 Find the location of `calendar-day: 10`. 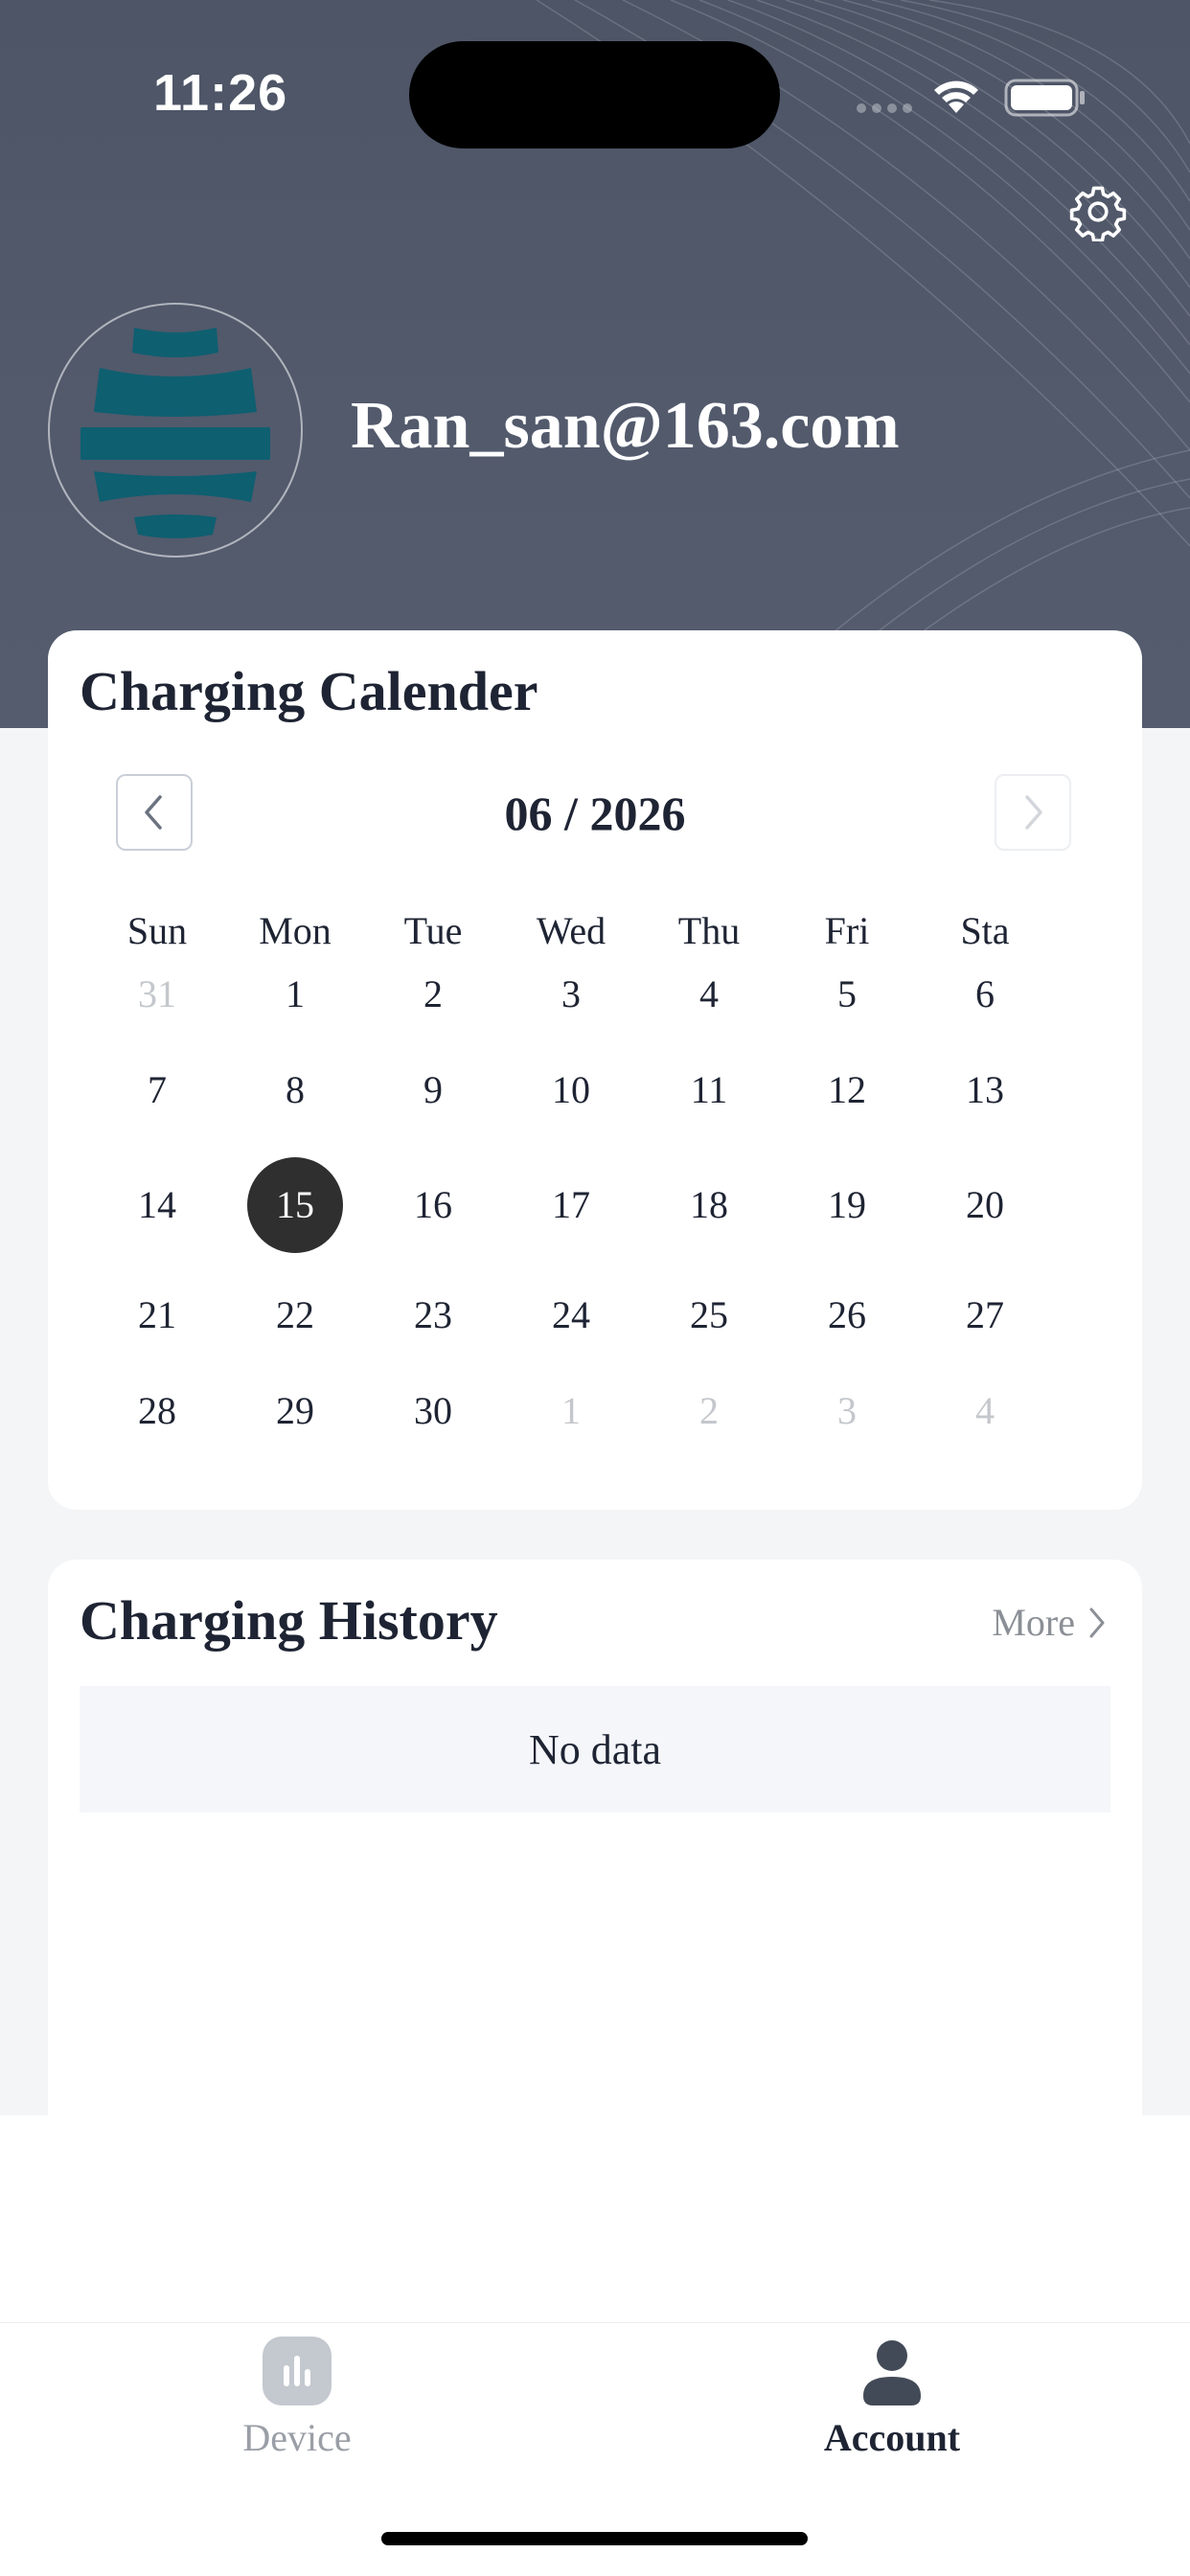

calendar-day: 10 is located at coordinates (571, 1090).